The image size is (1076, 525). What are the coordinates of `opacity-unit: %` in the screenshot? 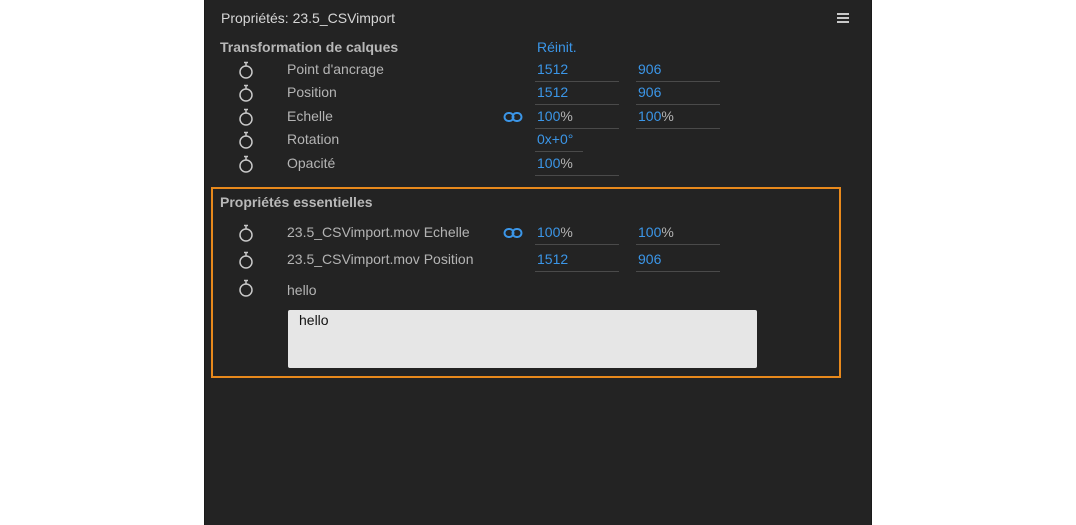 It's located at (566, 163).